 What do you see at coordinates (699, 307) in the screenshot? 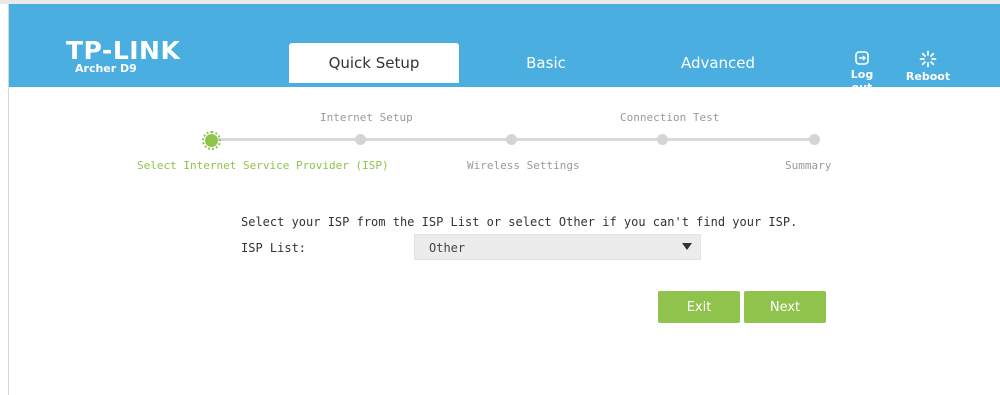
I see `exit-button: Exit` at bounding box center [699, 307].